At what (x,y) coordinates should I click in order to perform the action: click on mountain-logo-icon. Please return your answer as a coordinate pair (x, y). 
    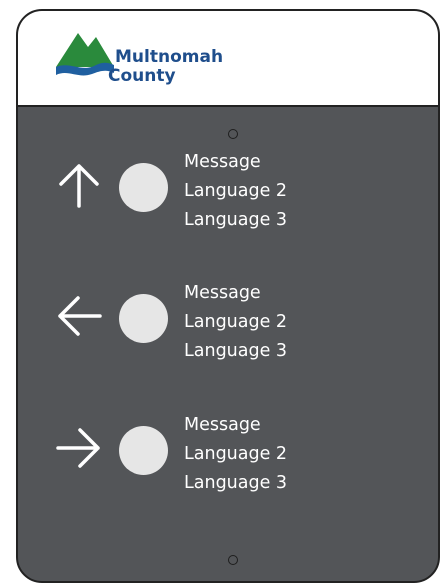
    Looking at the image, I should click on (85, 54).